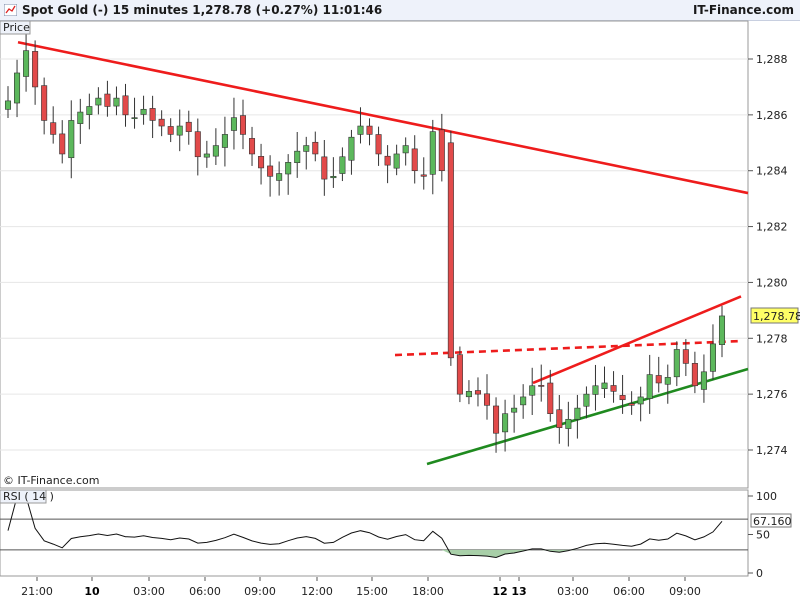 Image resolution: width=800 pixels, height=600 pixels. I want to click on price-tick-label: 1,288, so click(772, 59).